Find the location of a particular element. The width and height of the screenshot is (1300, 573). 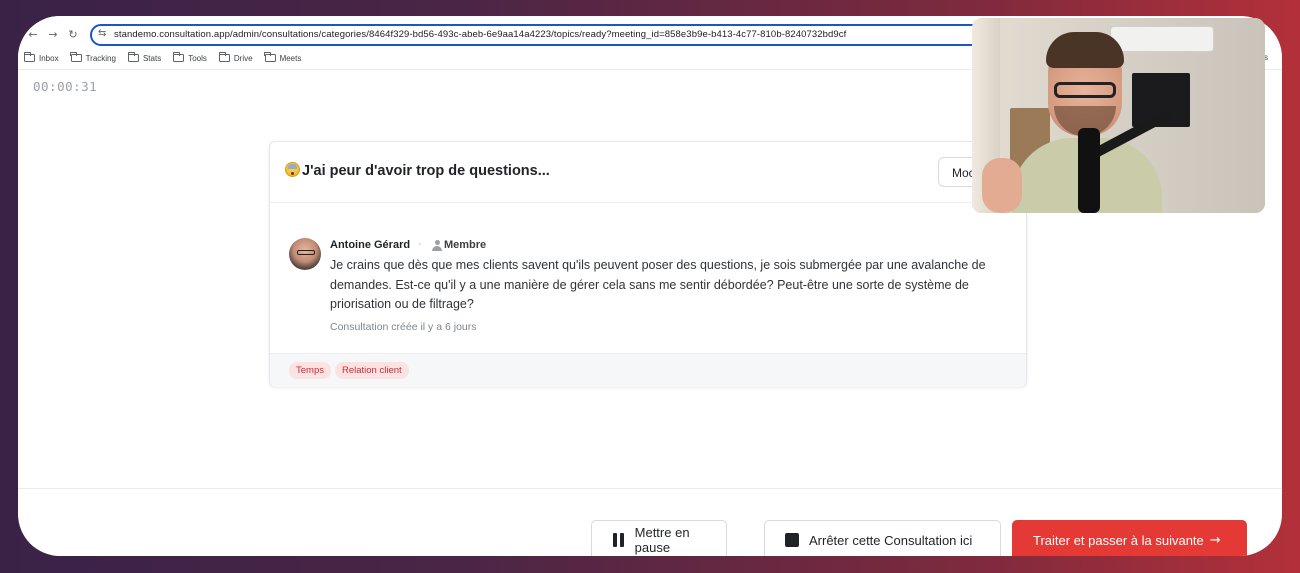

site-settings-icon: ⇆ is located at coordinates (102, 33).